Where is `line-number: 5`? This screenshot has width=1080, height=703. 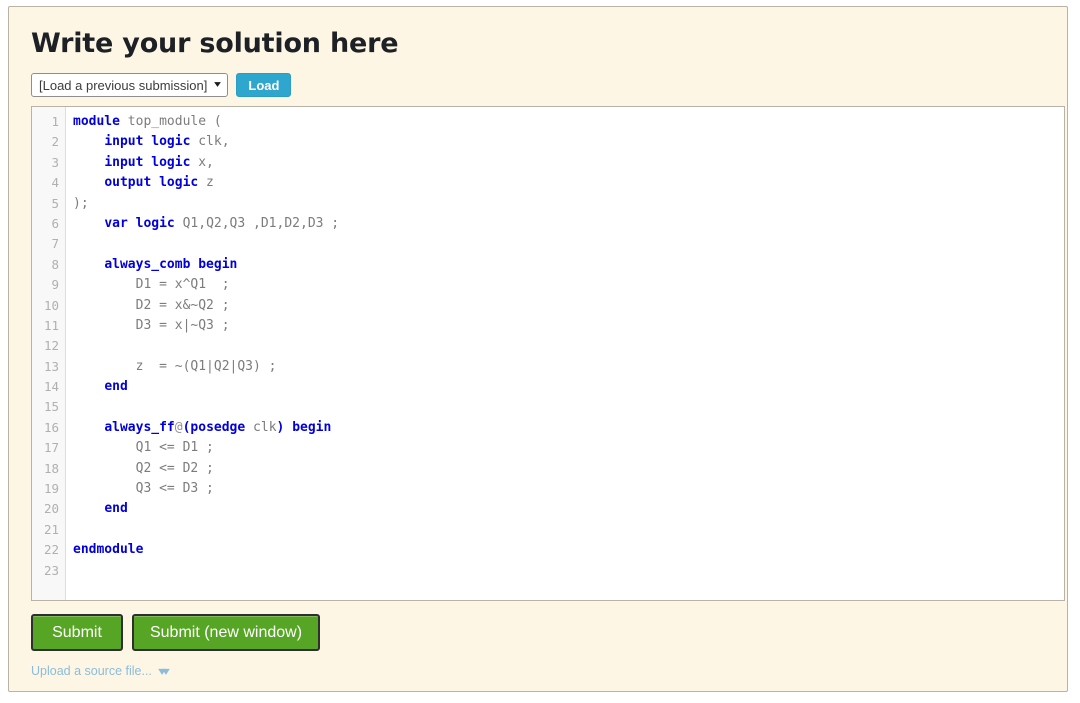
line-number: 5 is located at coordinates (55, 203).